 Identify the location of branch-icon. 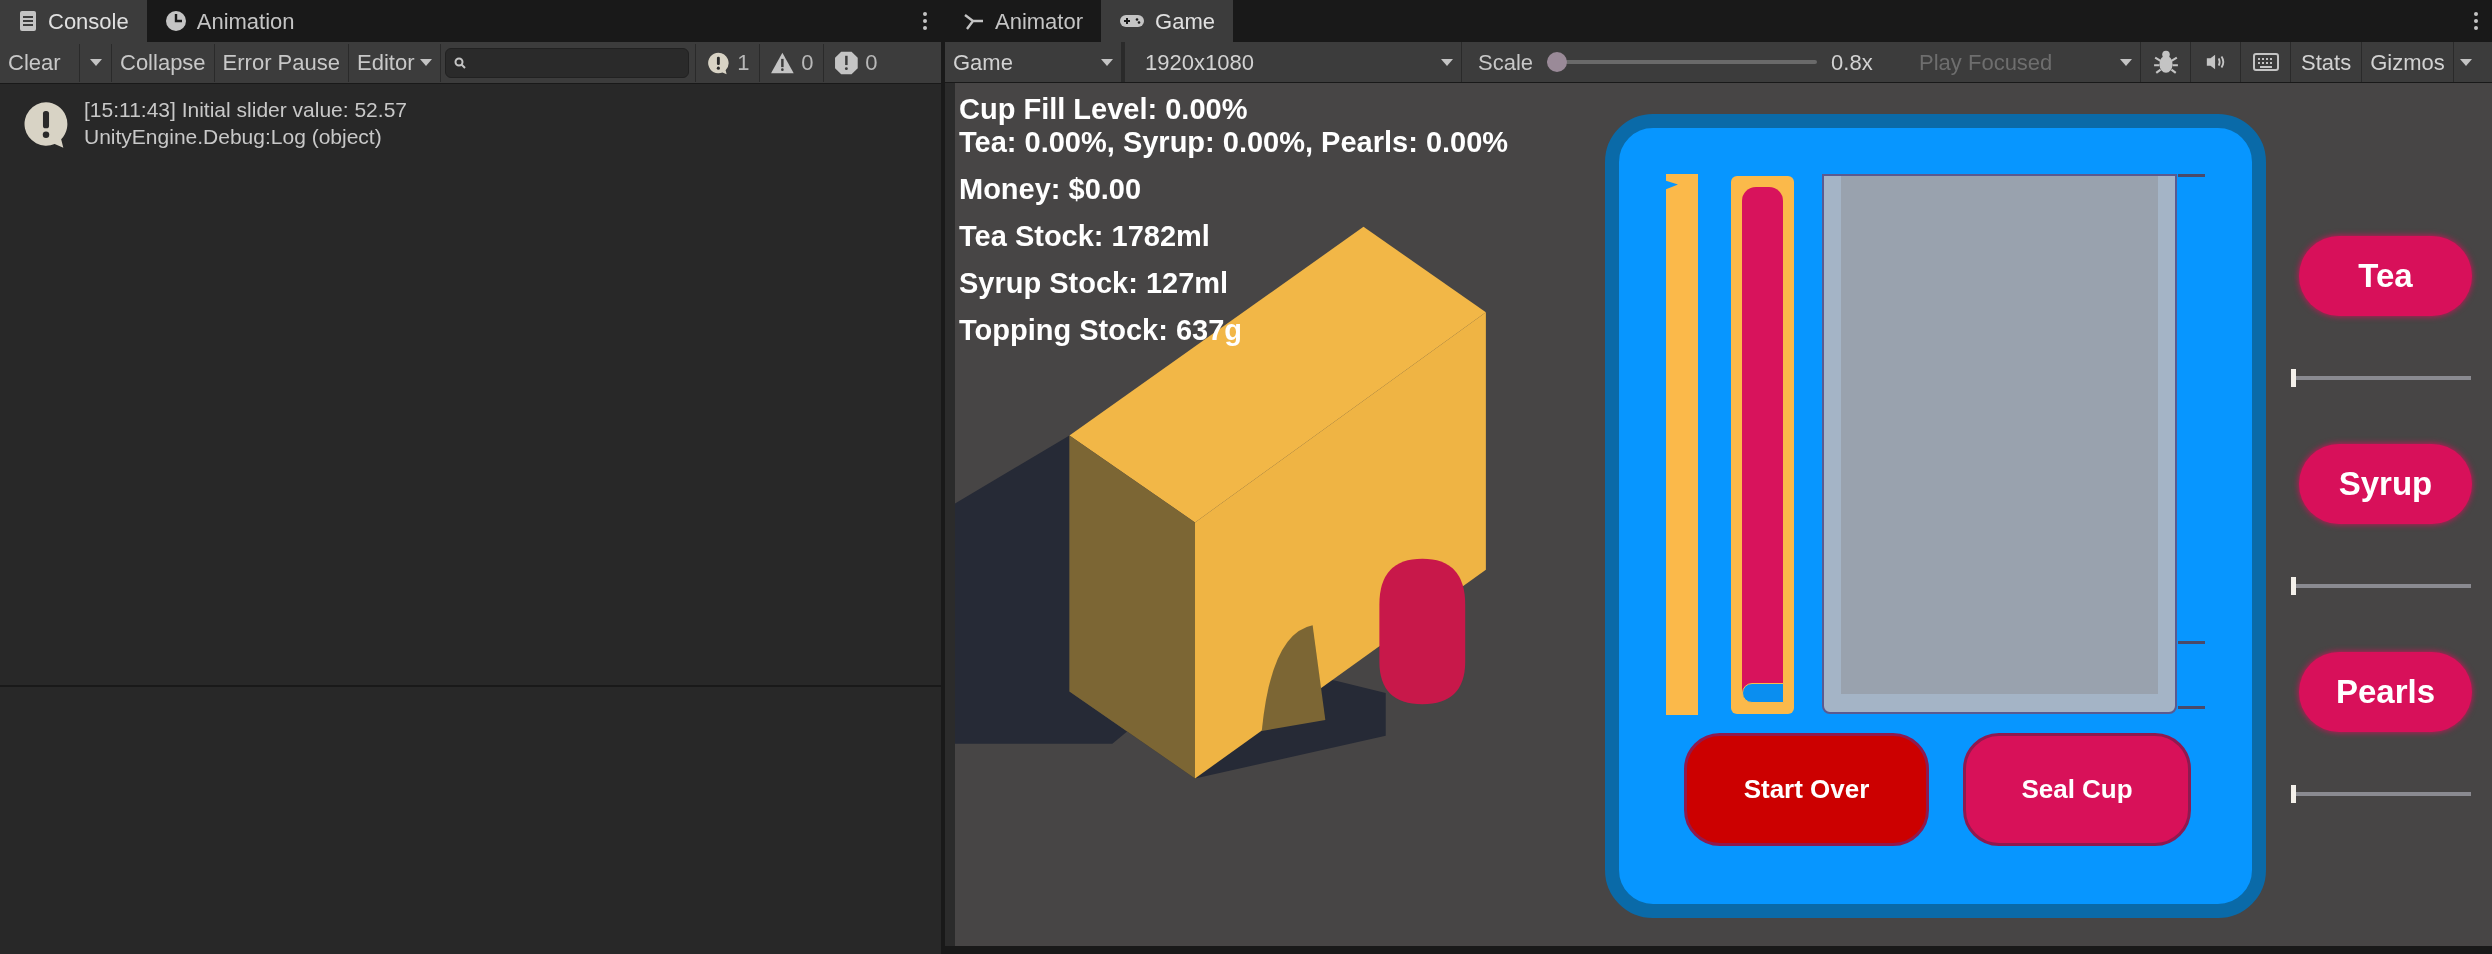
(974, 21).